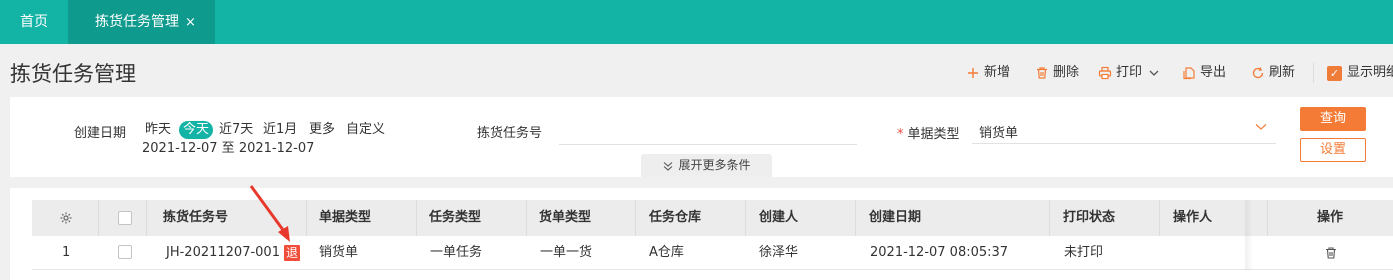 The height and width of the screenshot is (280, 1393). I want to click on tab-home: 首页, so click(34, 22).